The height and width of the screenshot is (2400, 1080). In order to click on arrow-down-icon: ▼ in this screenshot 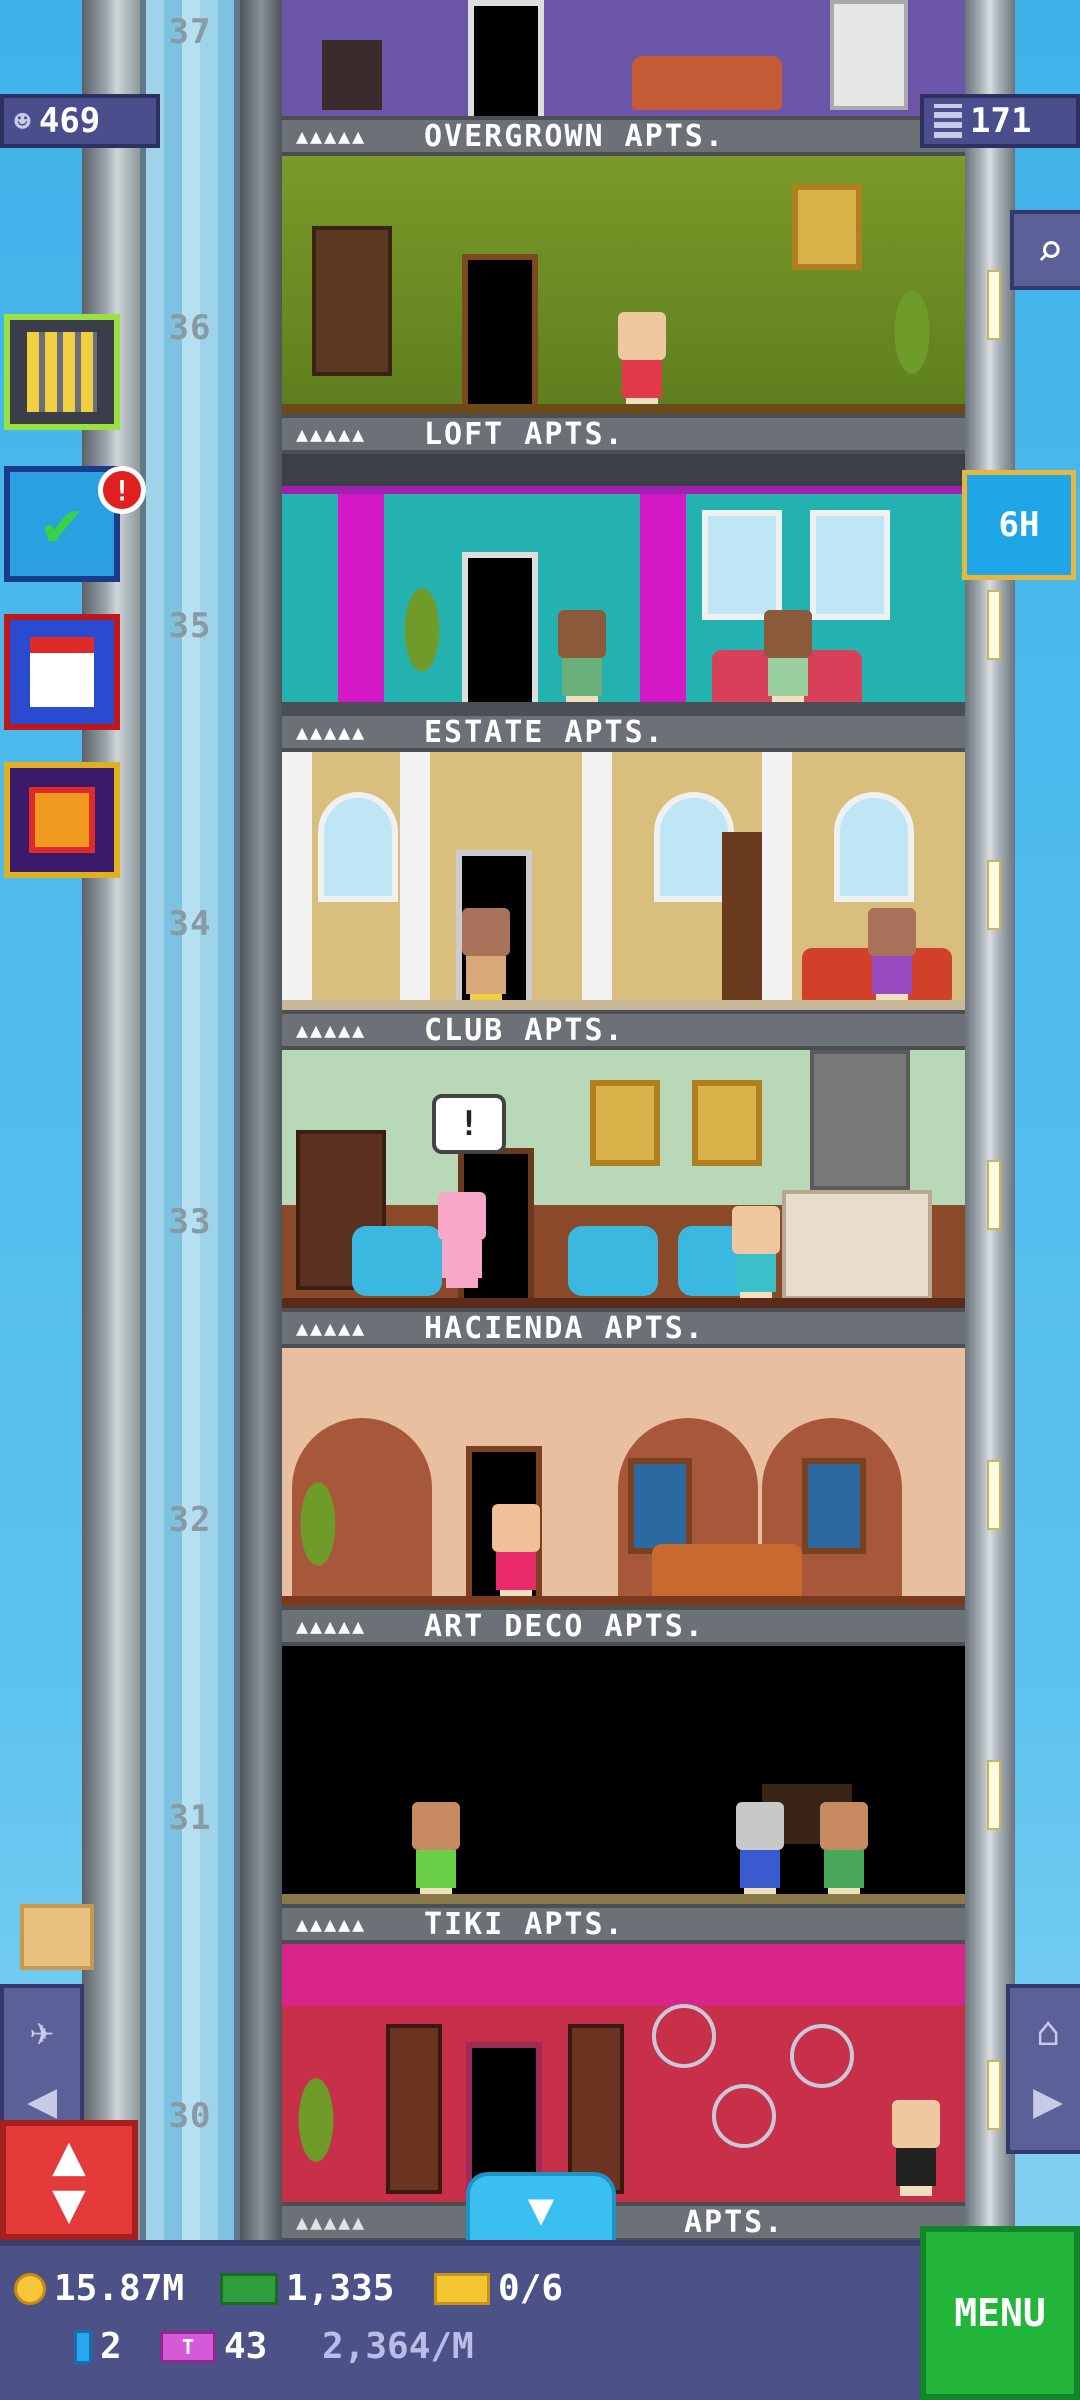, I will do `click(69, 2203)`.